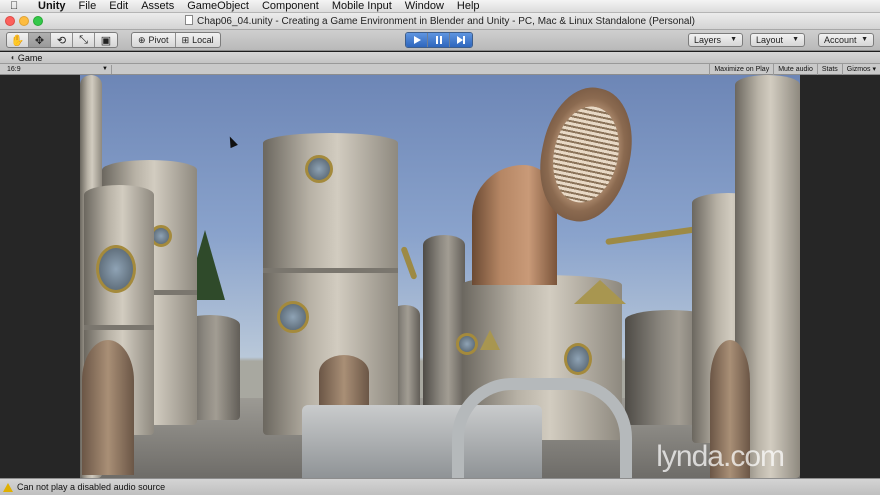  Describe the element at coordinates (84, 40) in the screenshot. I see `scale-tool-icon: ⤡` at that location.